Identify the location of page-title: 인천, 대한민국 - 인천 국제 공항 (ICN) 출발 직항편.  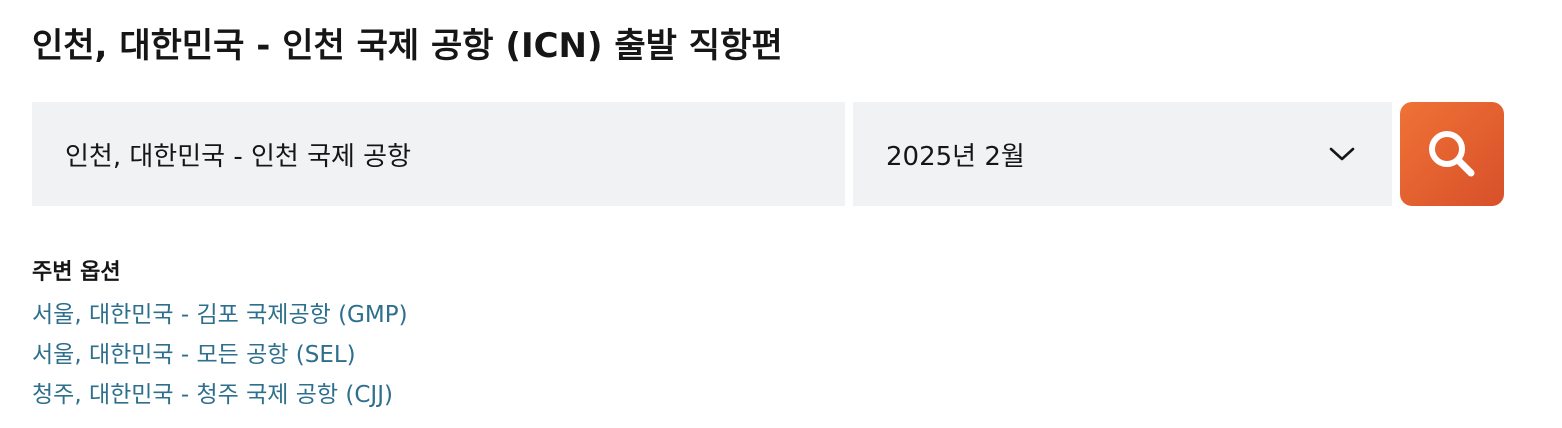
(407, 46).